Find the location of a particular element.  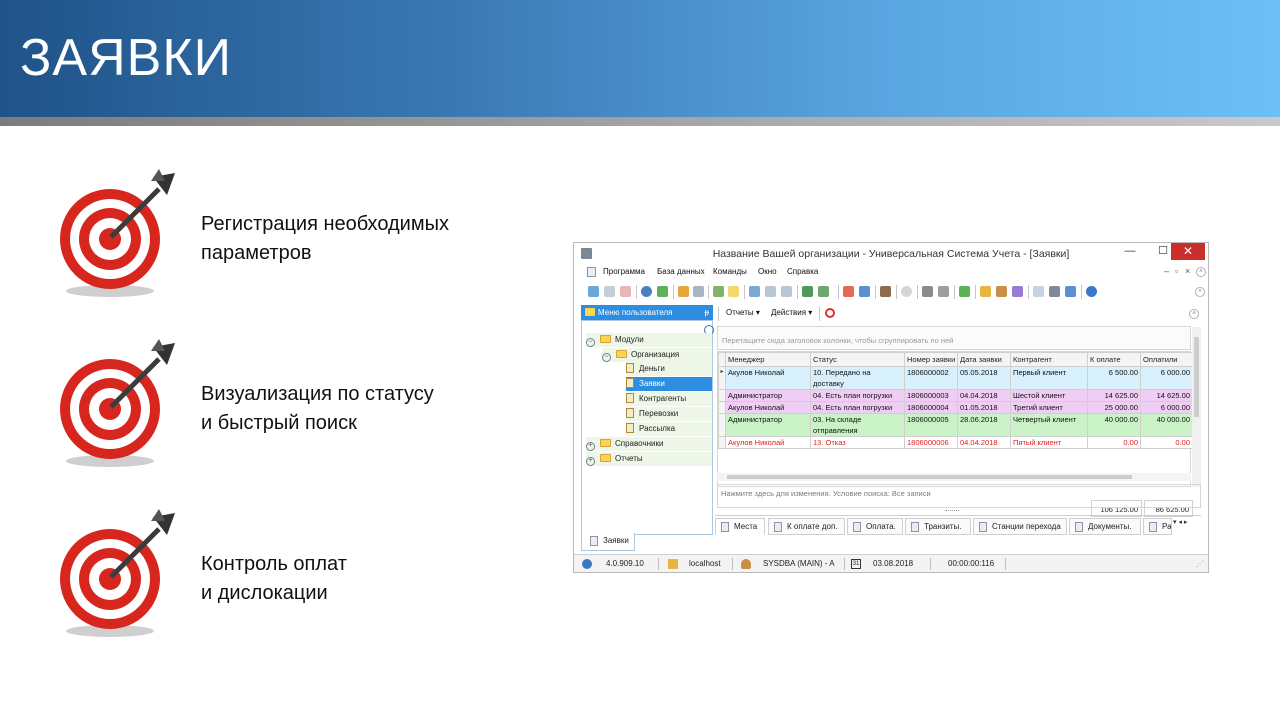

search-icon is located at coordinates (646, 291).